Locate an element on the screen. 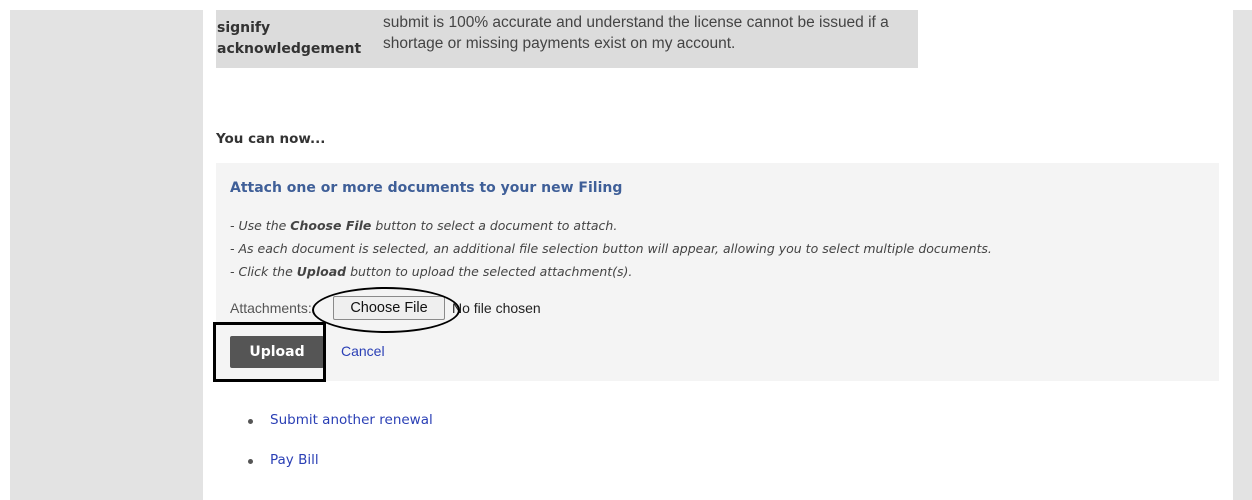 The image size is (1252, 500). next-steps-links: Submit another renewal Pay Bill is located at coordinates (339, 452).